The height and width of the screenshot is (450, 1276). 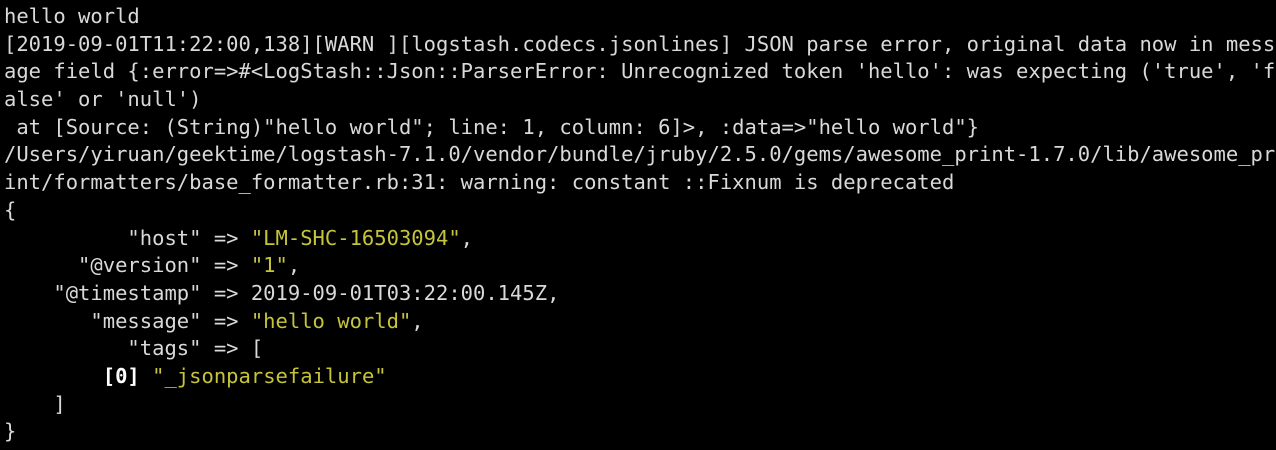 I want to click on field-key: "host" =>, so click(x=127, y=237).